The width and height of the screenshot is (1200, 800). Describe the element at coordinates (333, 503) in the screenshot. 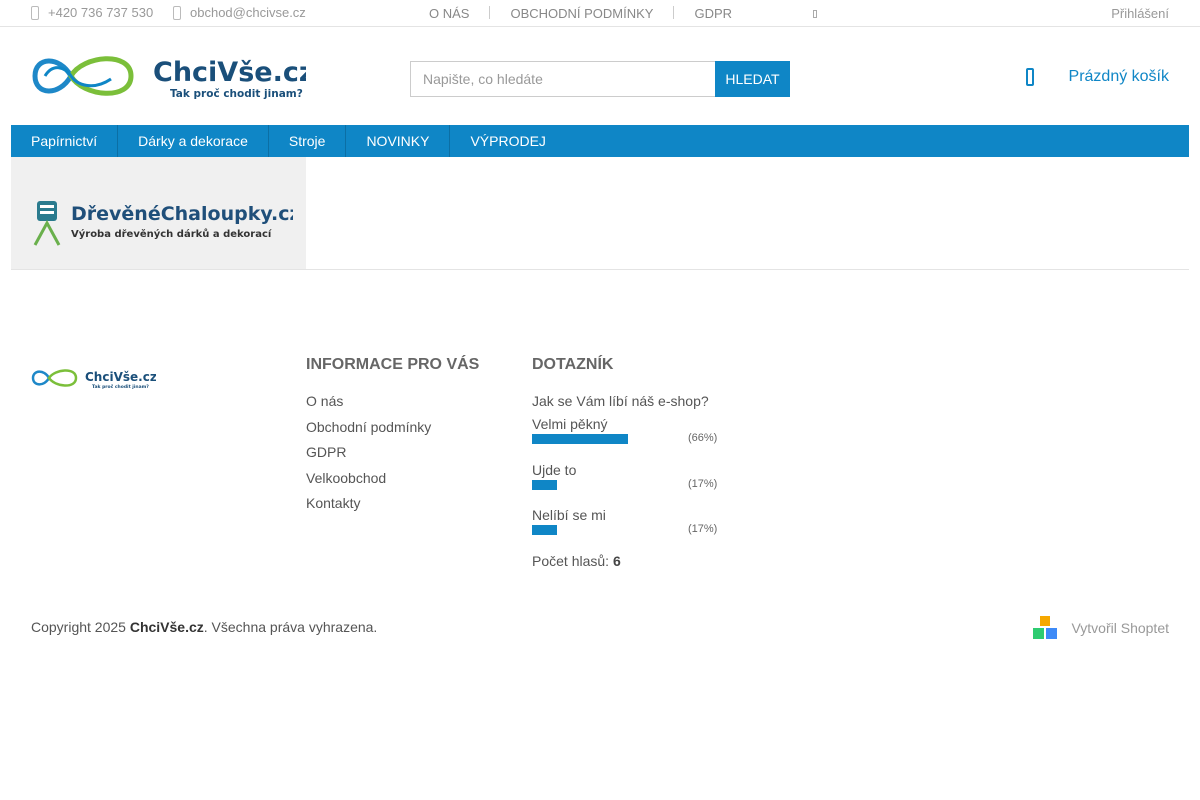

I see `footer-link-contacts: Kontakty` at that location.